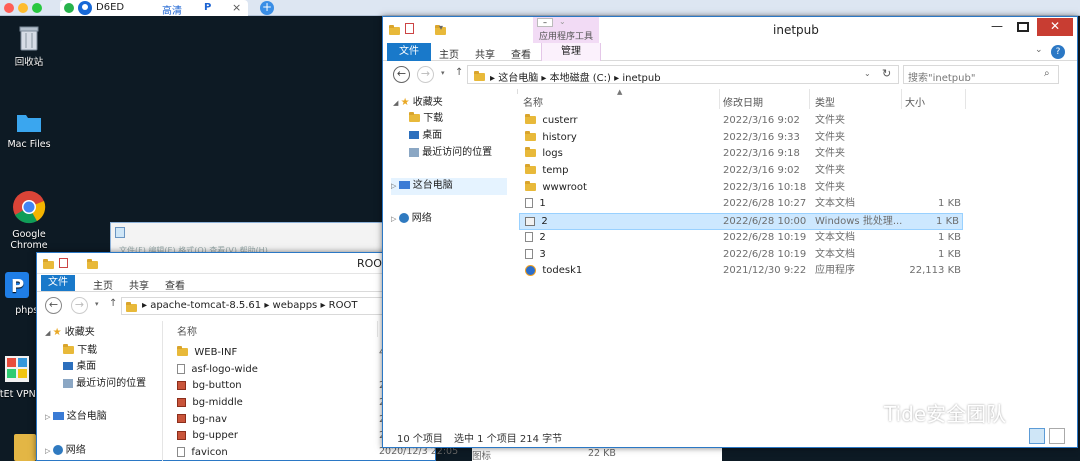 The image size is (1080, 461). What do you see at coordinates (207, 7) in the screenshot?
I see `p-label: P` at bounding box center [207, 7].